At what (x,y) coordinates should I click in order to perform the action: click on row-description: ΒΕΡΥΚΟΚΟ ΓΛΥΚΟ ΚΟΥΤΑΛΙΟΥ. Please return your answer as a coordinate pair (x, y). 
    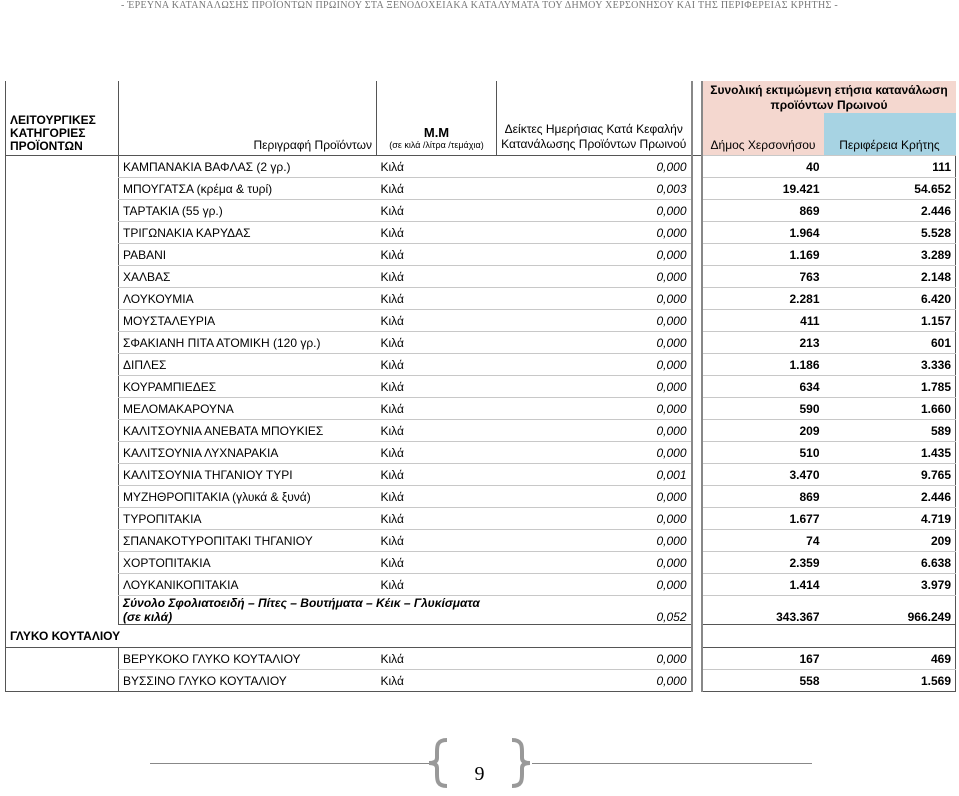
    Looking at the image, I should click on (247, 658).